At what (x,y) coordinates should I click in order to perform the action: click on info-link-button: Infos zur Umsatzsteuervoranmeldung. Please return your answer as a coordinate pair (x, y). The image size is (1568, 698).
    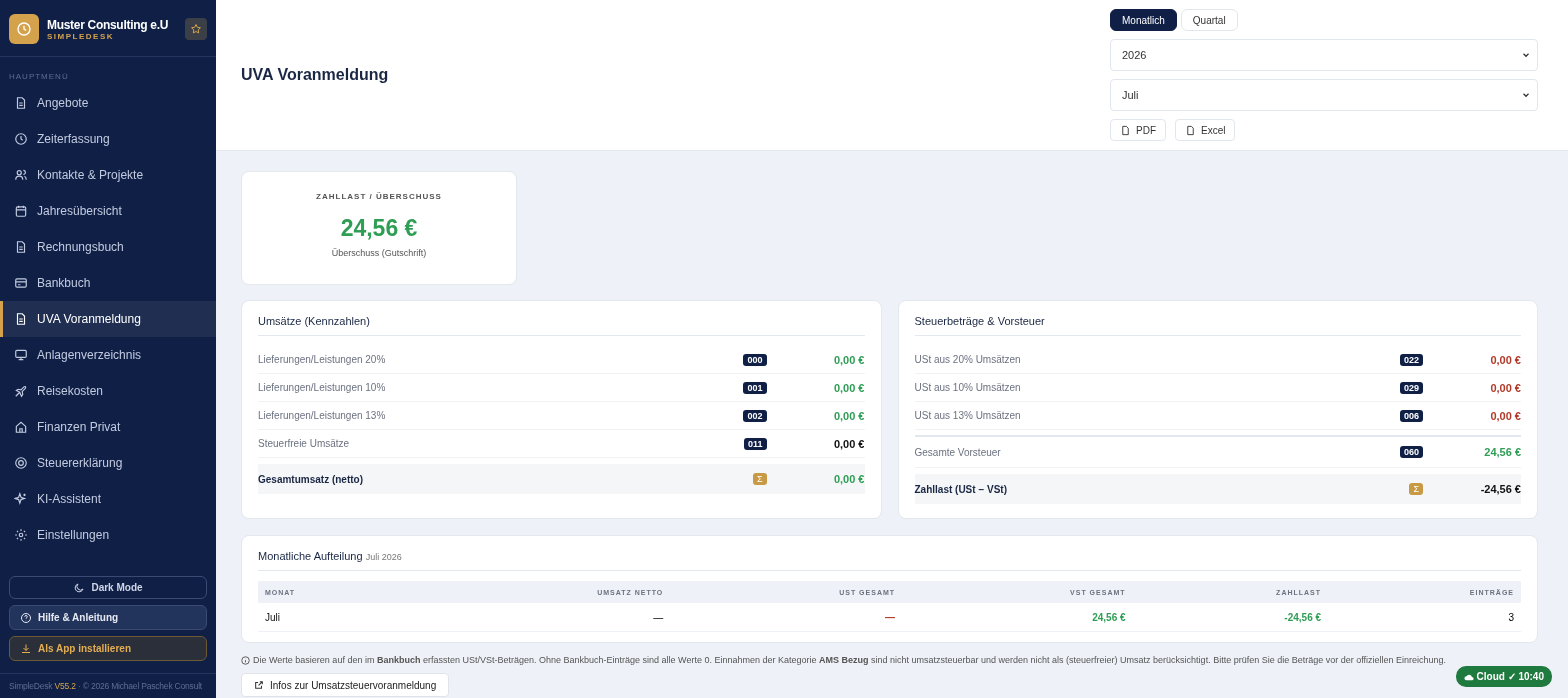
    Looking at the image, I should click on (345, 685).